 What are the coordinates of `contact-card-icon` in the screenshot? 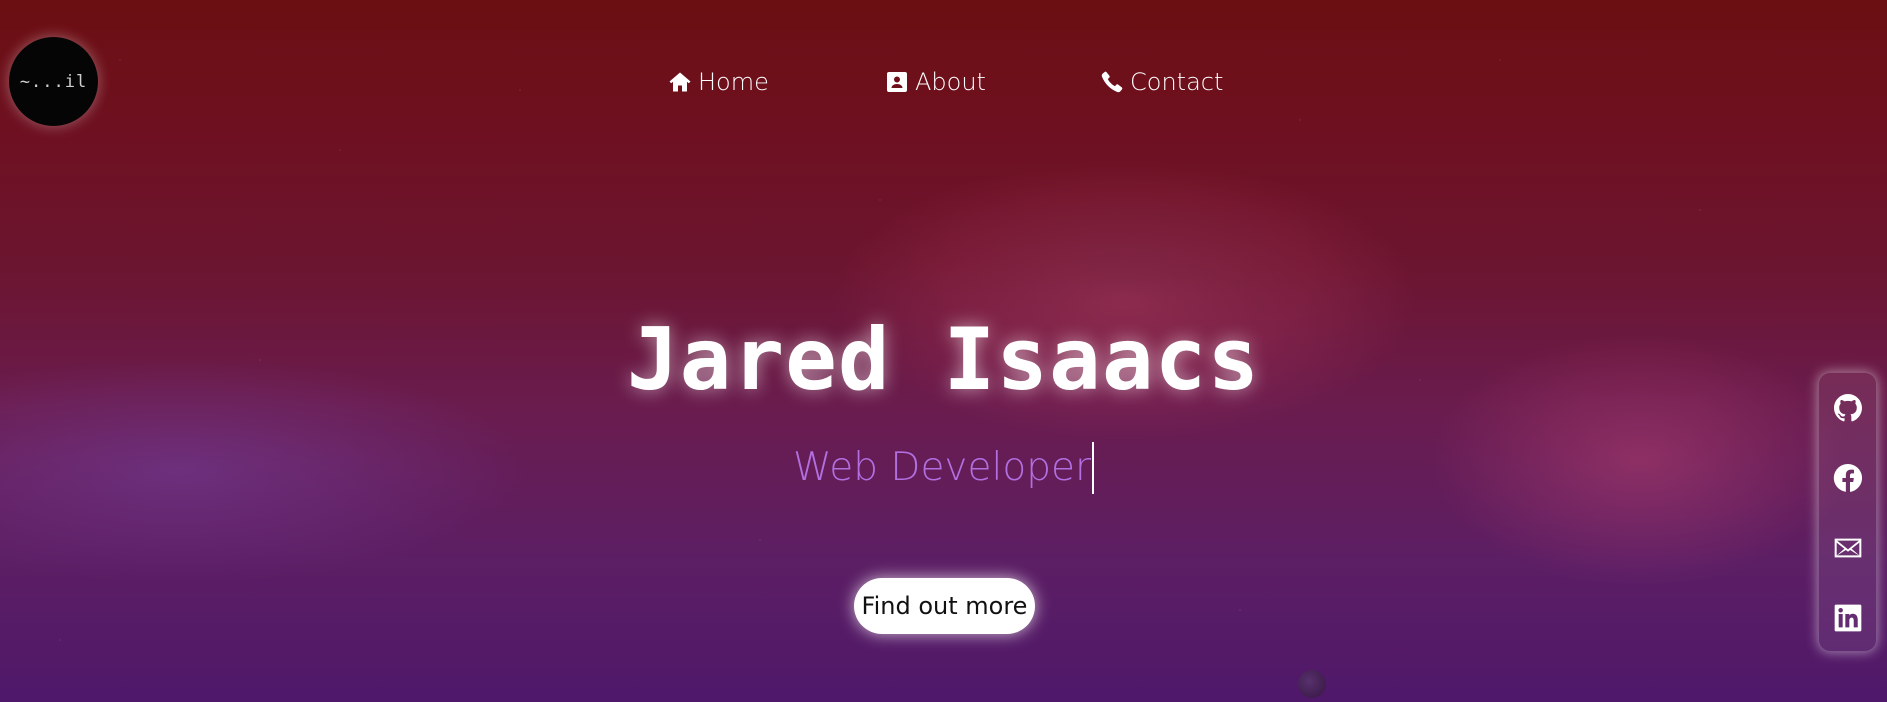 It's located at (897, 82).